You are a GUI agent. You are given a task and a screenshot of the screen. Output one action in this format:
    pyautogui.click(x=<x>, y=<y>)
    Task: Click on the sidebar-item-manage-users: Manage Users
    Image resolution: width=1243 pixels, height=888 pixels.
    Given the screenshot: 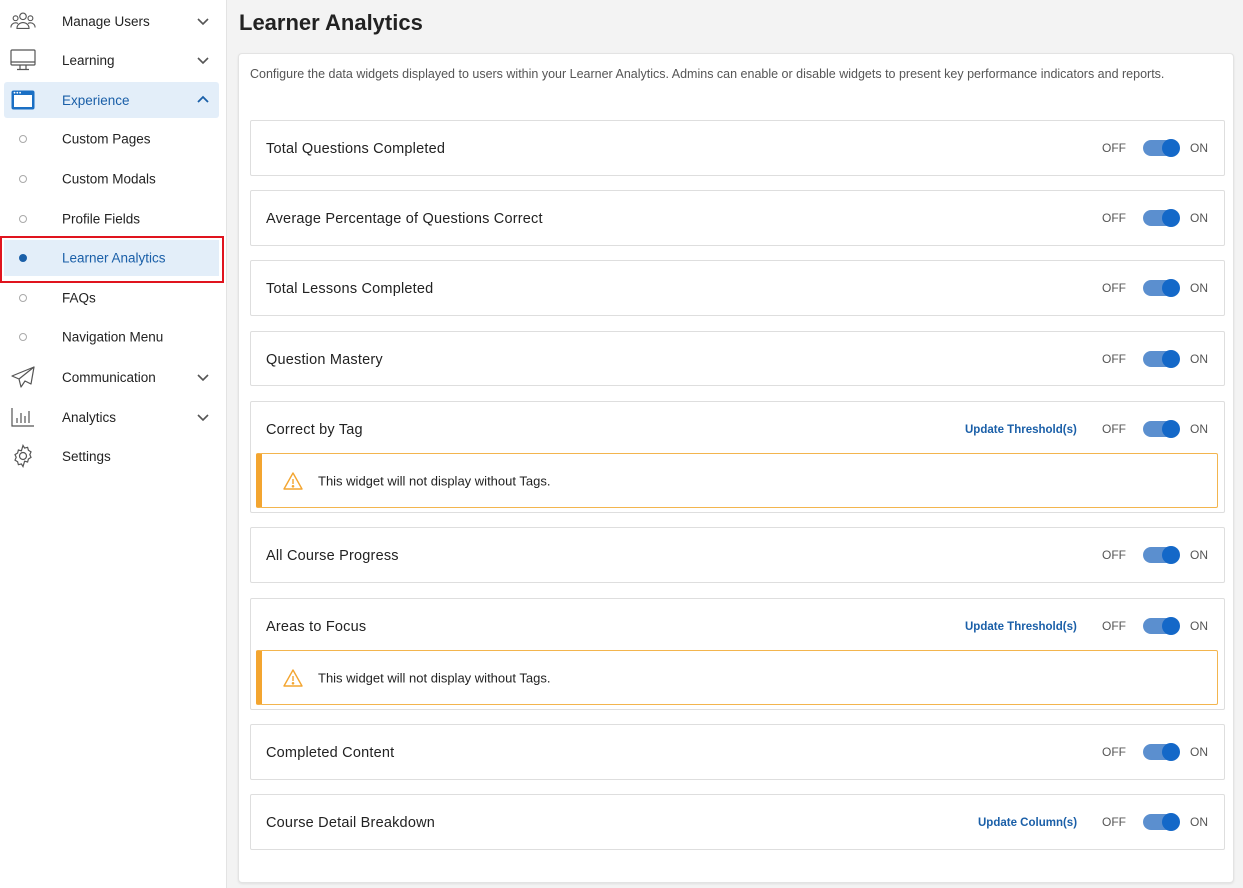 What is the action you would take?
    pyautogui.click(x=111, y=21)
    